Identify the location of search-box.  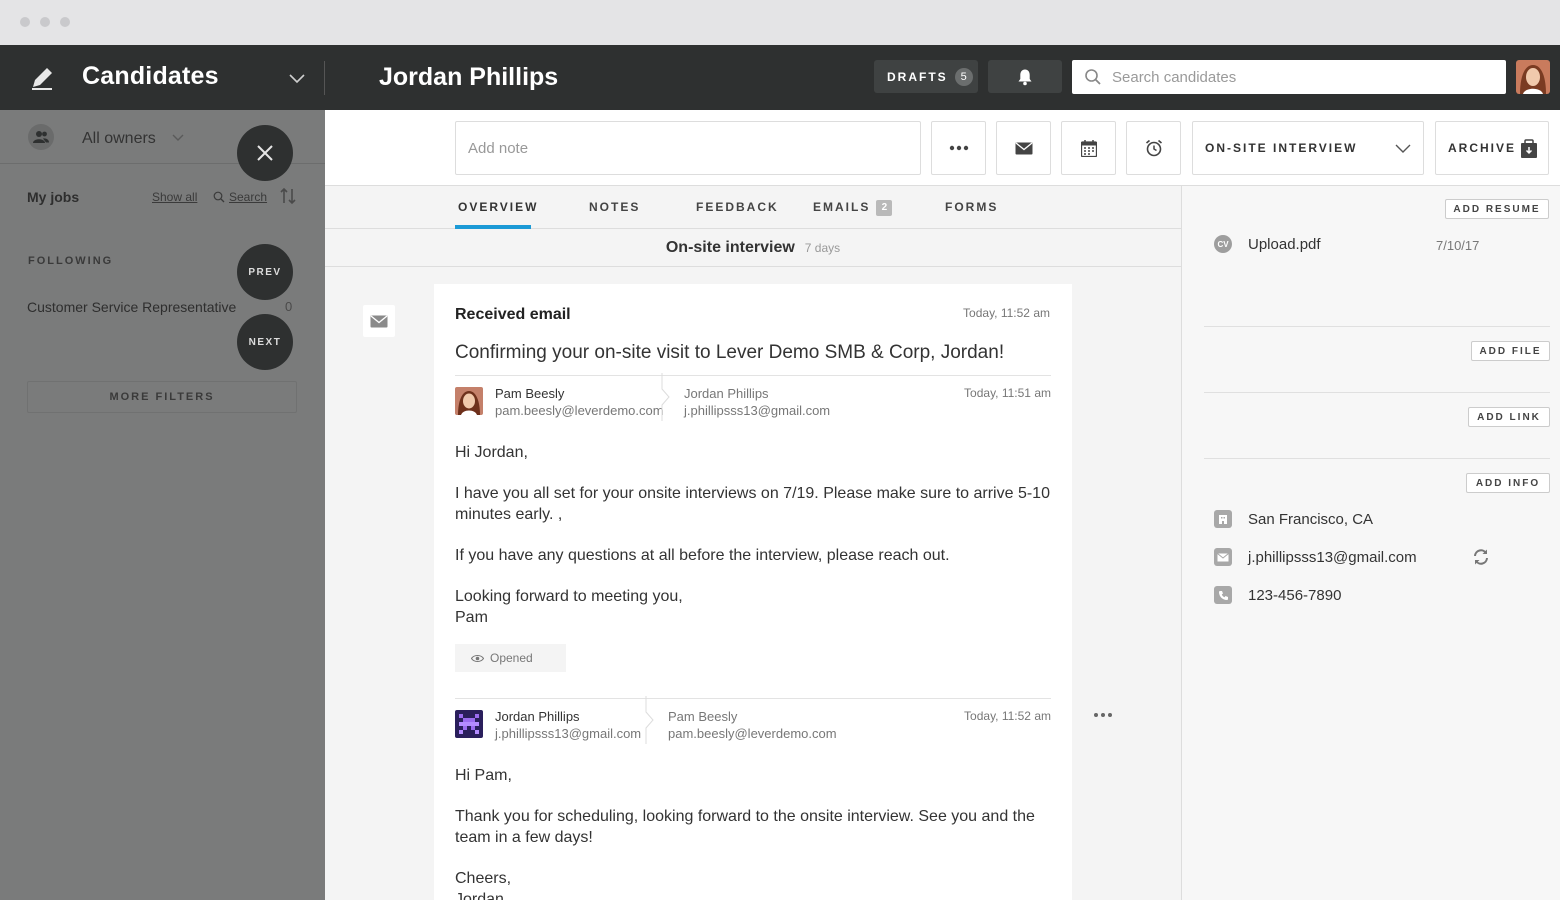
(1289, 77).